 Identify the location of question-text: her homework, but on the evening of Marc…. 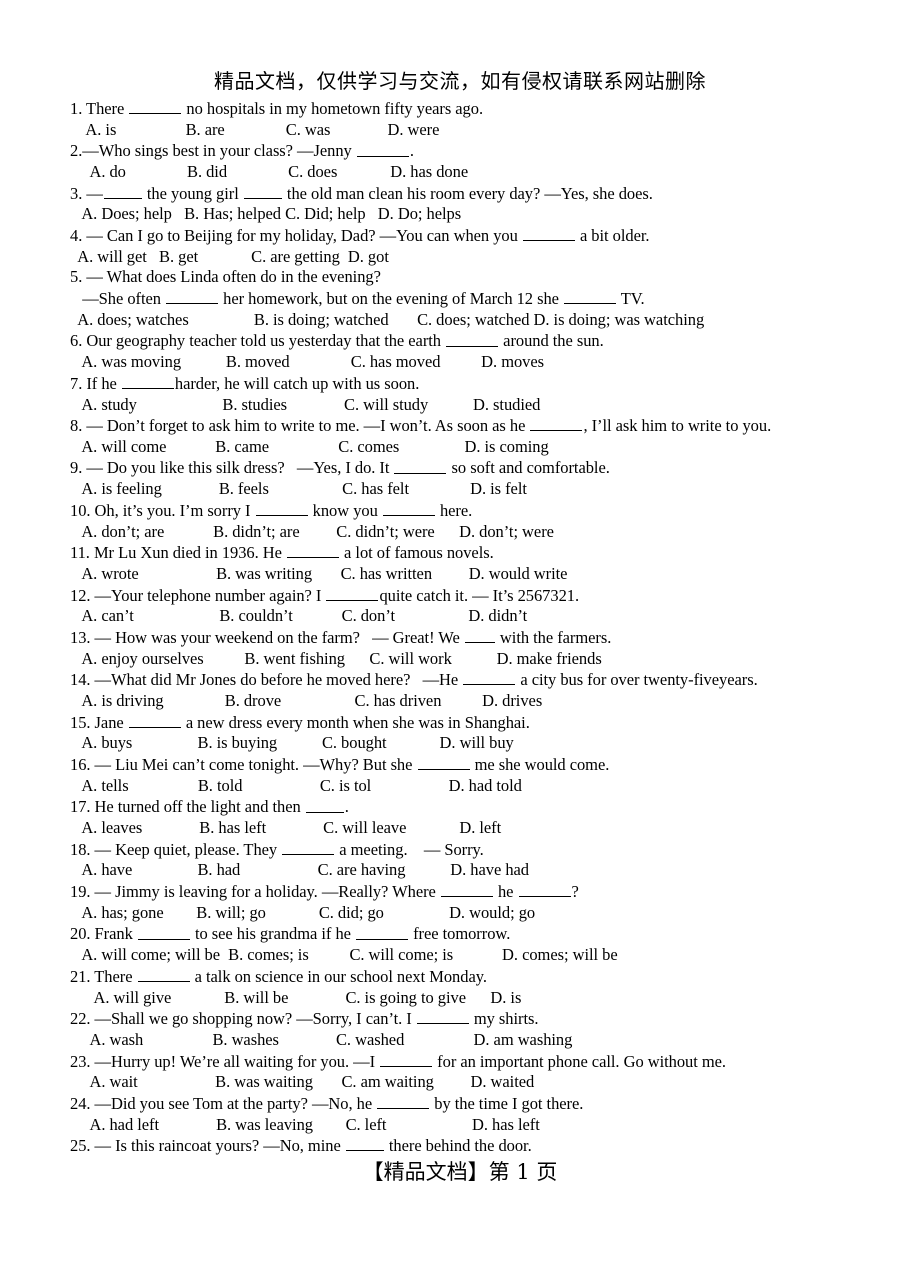
(391, 299).